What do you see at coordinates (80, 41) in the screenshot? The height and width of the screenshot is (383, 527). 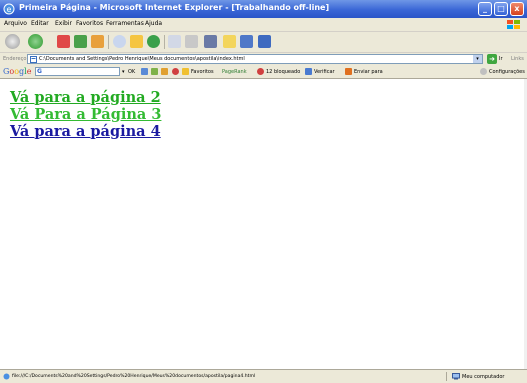 I see `refresh-icon` at bounding box center [80, 41].